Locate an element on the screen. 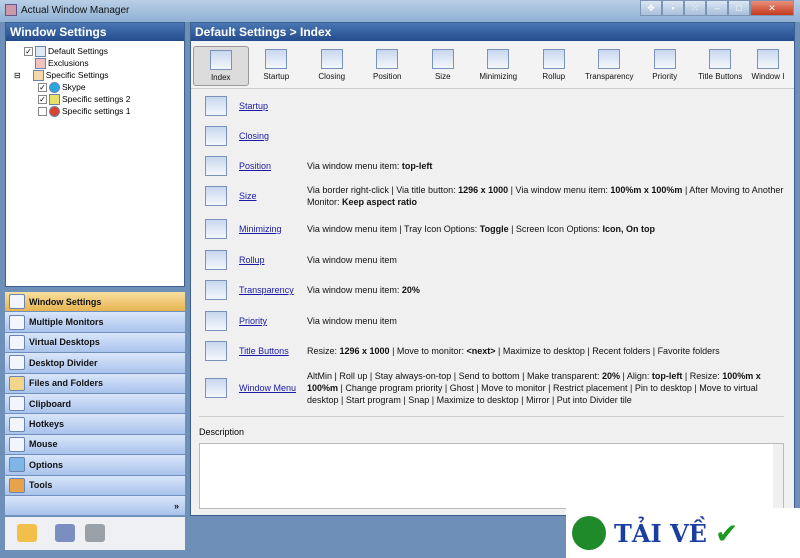  window-menu-icon is located at coordinates (768, 59).